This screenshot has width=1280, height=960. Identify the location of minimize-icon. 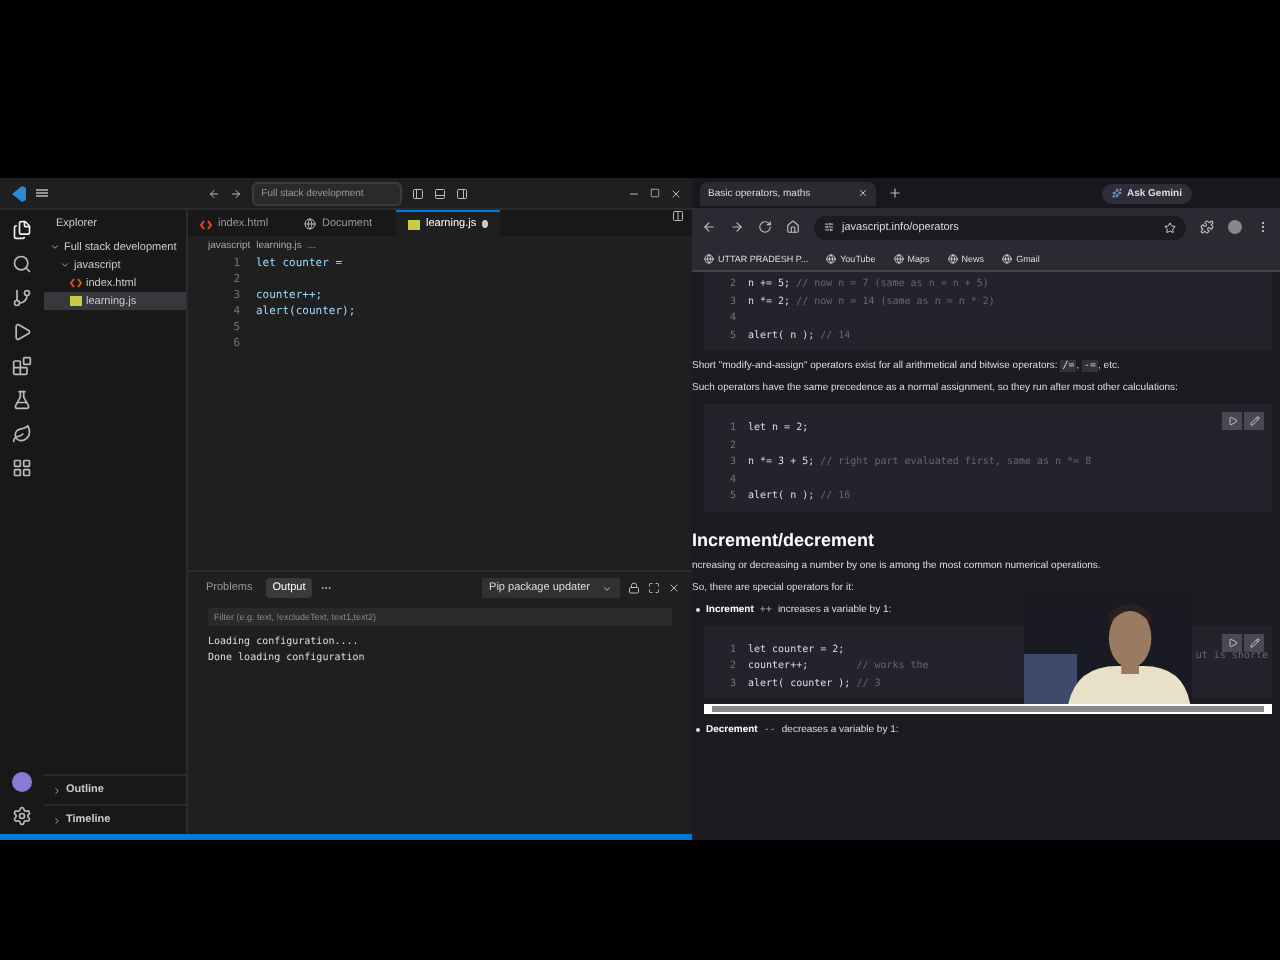
(634, 193).